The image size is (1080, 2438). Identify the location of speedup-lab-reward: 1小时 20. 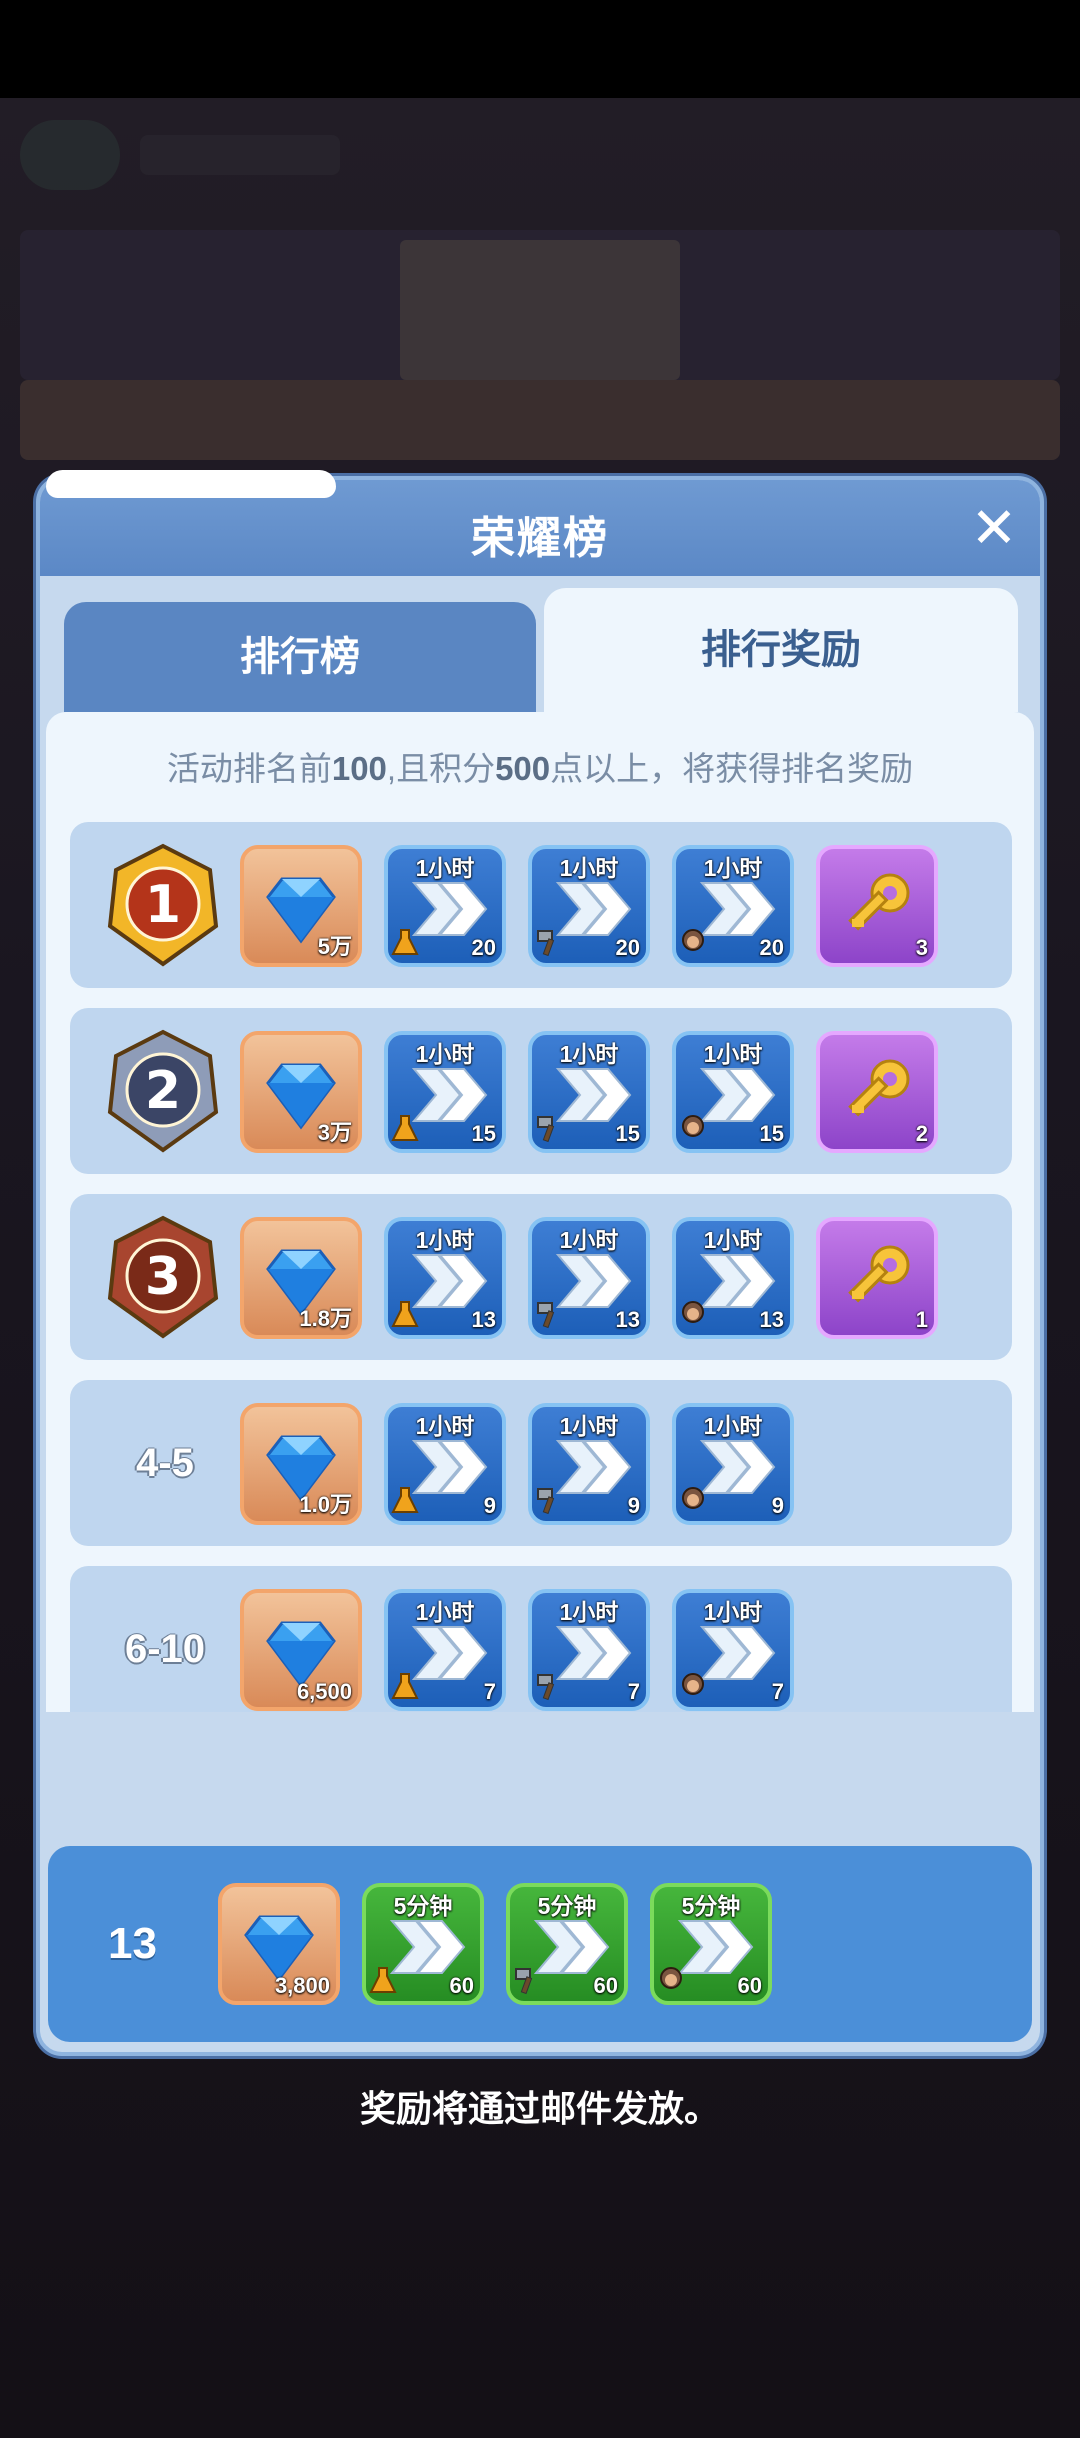
(445, 906).